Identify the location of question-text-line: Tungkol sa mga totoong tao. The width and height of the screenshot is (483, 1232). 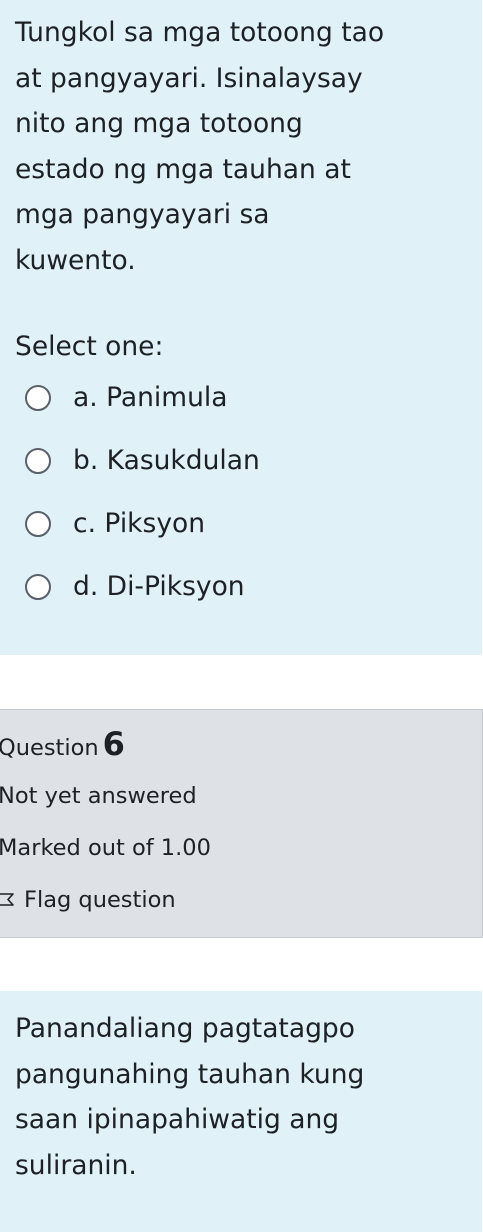
(200, 32).